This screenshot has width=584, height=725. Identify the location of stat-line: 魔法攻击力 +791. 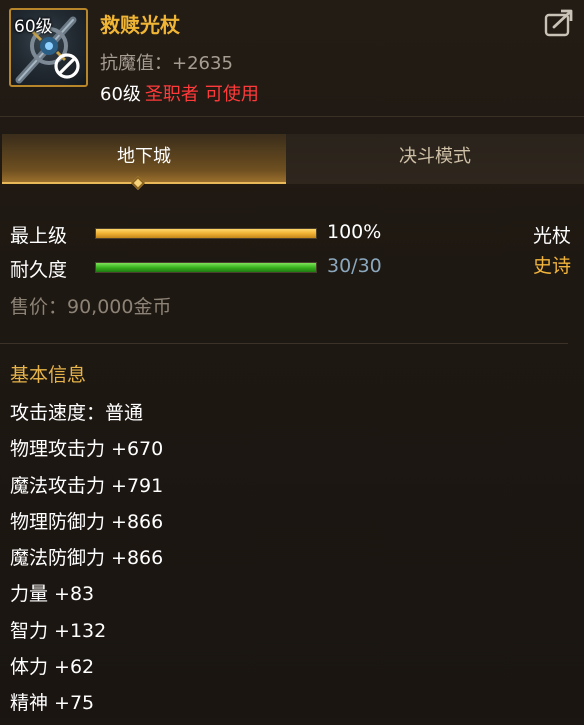
(87, 485).